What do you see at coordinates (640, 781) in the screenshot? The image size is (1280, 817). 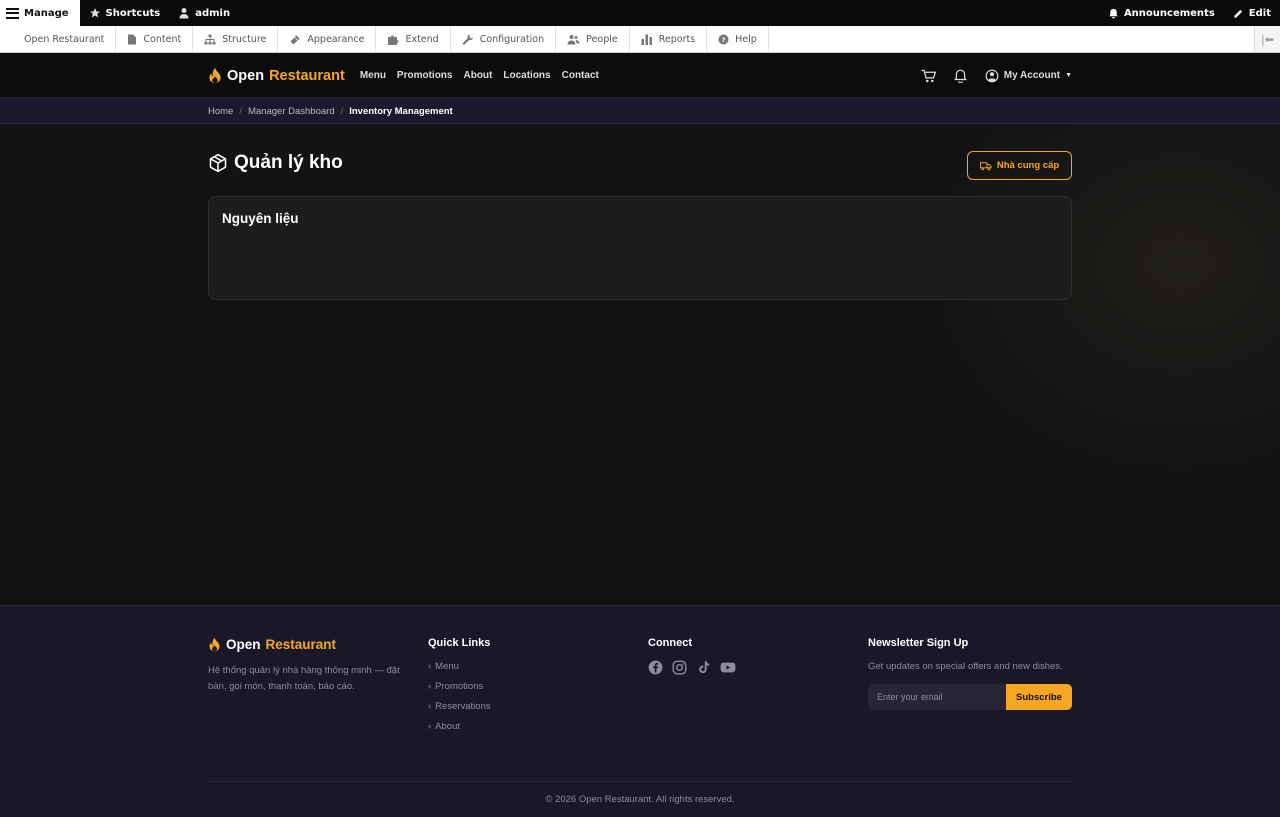 I see `footer-divider` at bounding box center [640, 781].